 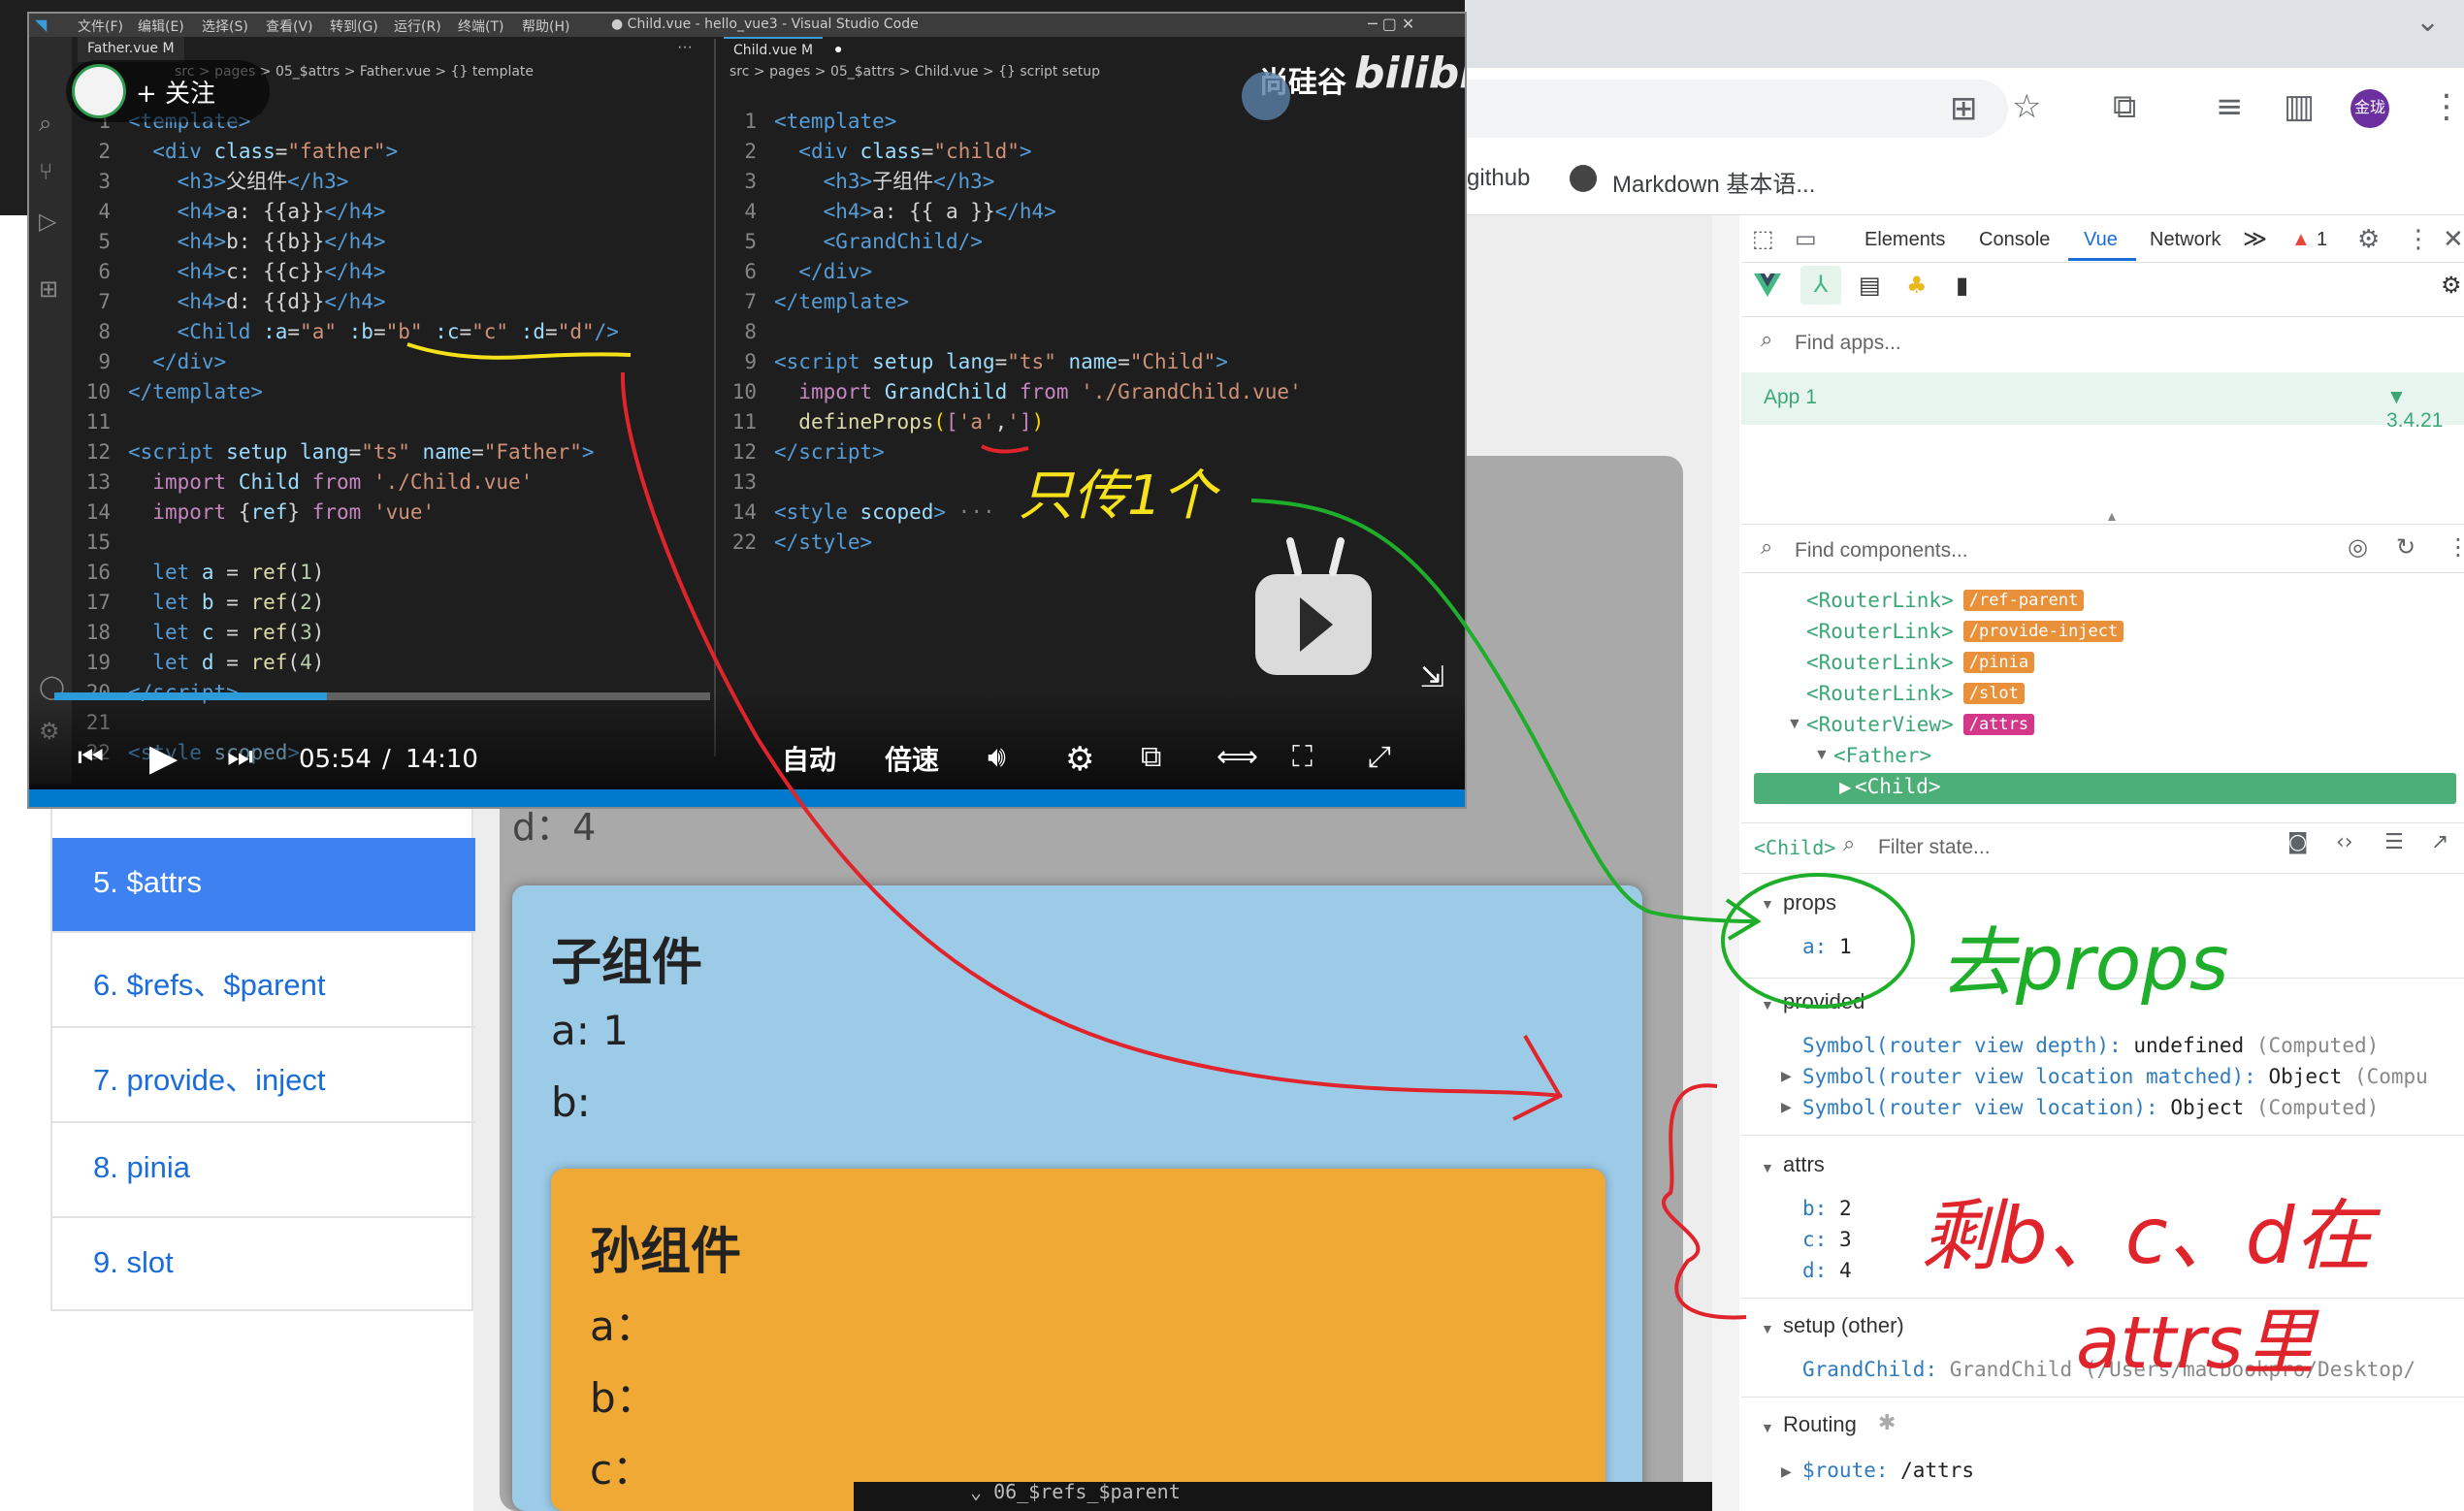 I want to click on bookmark-github: github, so click(x=1498, y=178).